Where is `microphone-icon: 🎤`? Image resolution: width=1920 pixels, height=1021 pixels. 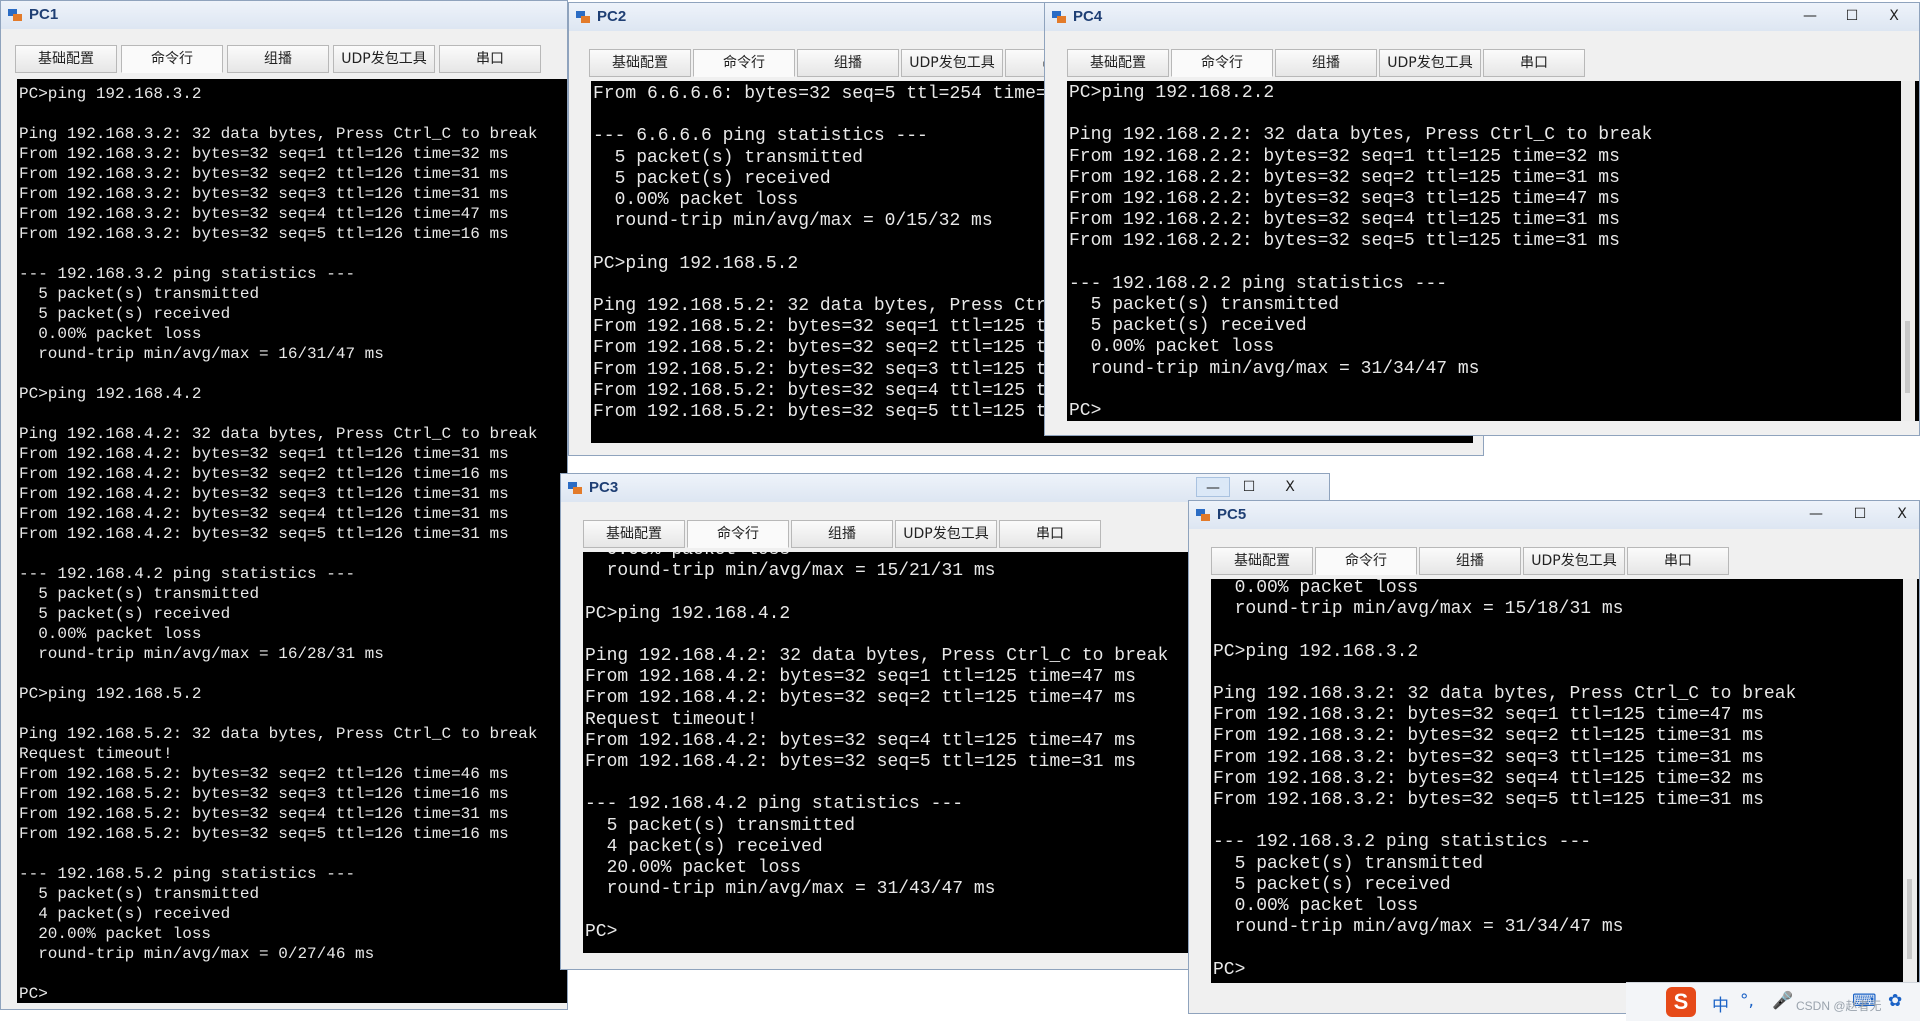 microphone-icon: 🎤 is located at coordinates (1782, 1001).